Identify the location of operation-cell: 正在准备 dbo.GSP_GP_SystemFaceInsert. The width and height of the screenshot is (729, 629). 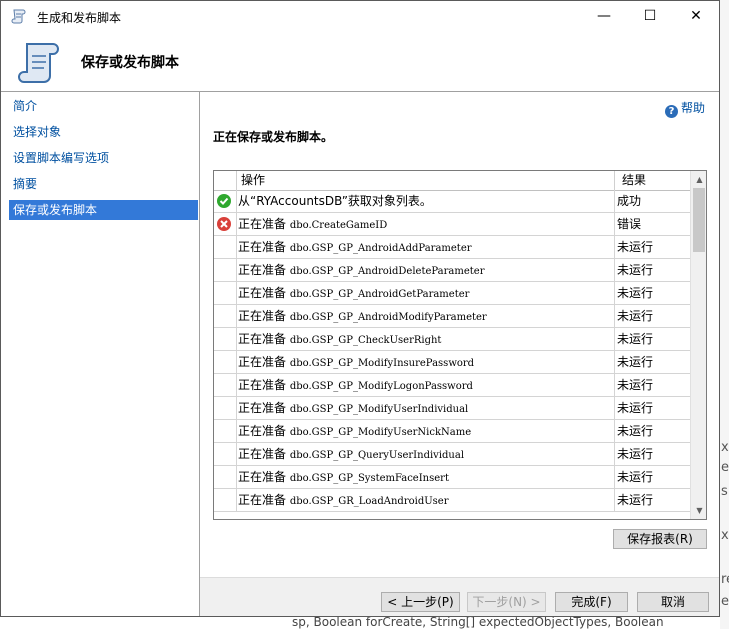
(425, 477).